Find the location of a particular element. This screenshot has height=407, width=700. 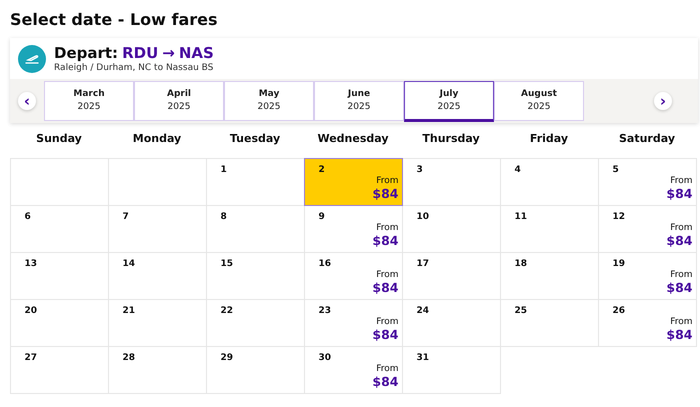

month-tab: May 2025 is located at coordinates (269, 100).